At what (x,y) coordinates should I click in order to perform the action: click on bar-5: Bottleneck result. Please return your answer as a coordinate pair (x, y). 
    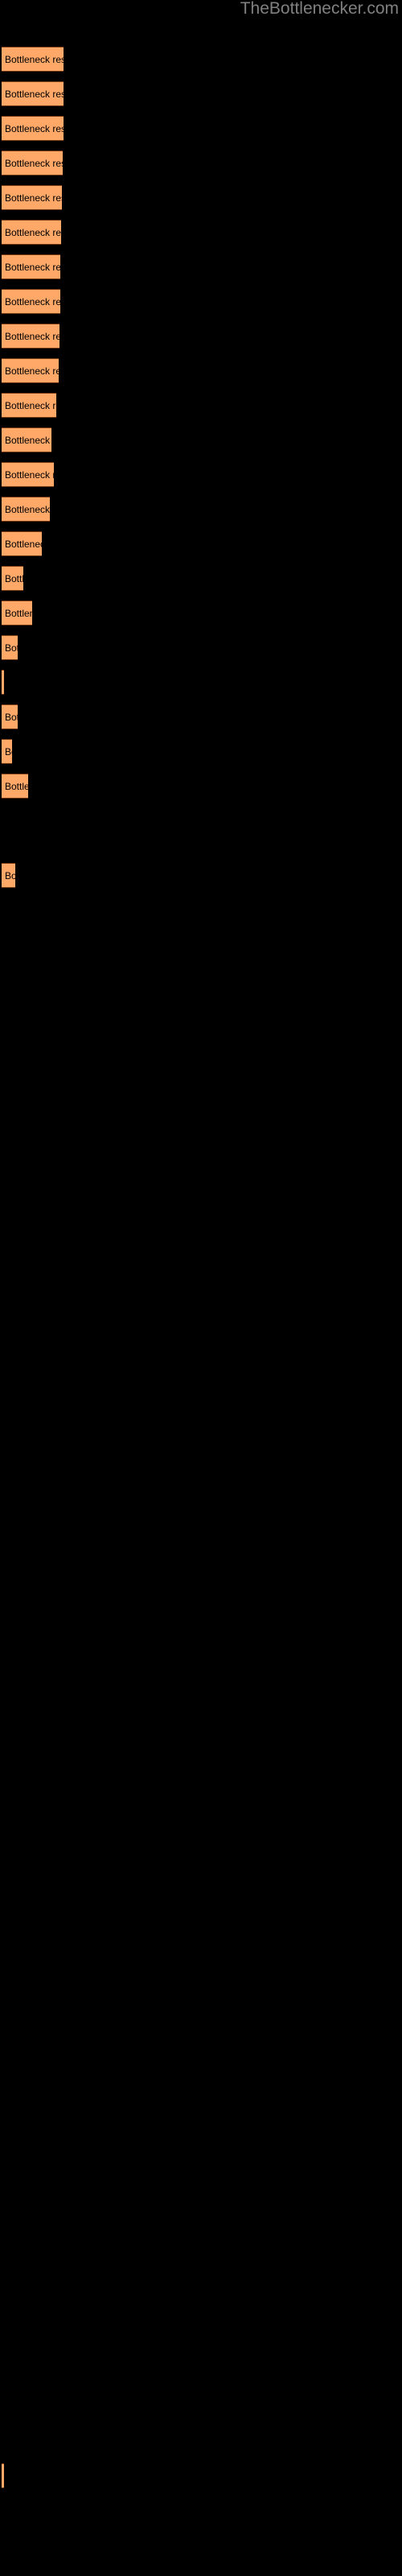
    Looking at the image, I should click on (32, 197).